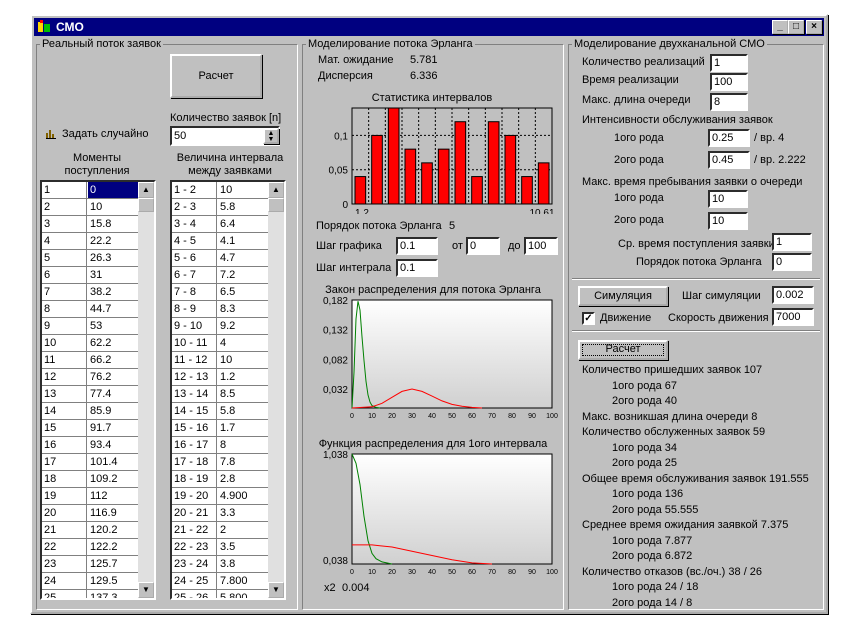  What do you see at coordinates (243, 377) in the screenshot?
I see `row-value: 1.2` at bounding box center [243, 377].